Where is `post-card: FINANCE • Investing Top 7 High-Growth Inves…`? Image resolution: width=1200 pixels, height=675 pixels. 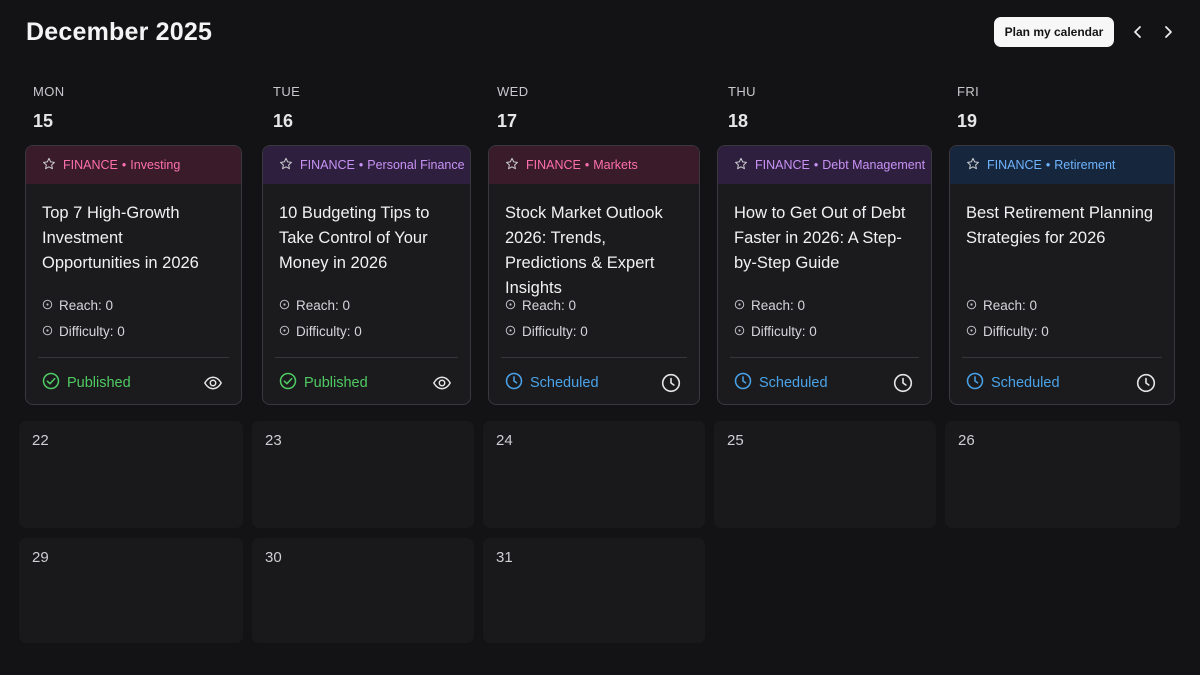 post-card: FINANCE • Investing Top 7 High-Growth Inves… is located at coordinates (133, 275).